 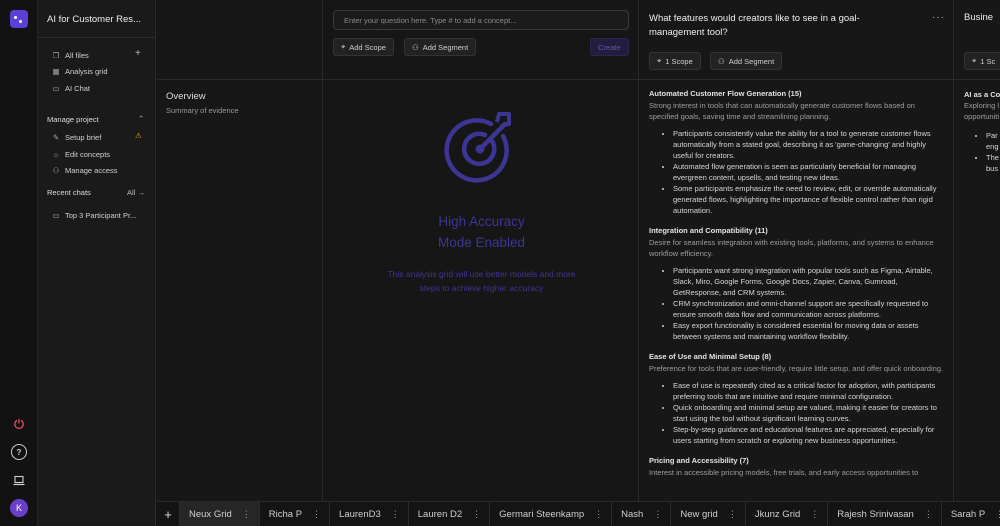 What do you see at coordinates (938, 17) in the screenshot?
I see `more-options-icon: ···` at bounding box center [938, 17].